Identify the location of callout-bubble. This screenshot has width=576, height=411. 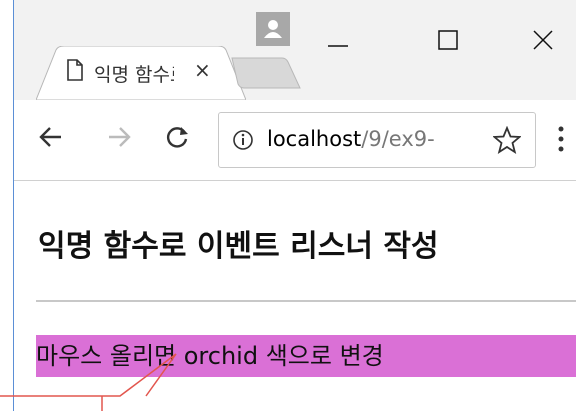
(88, 382).